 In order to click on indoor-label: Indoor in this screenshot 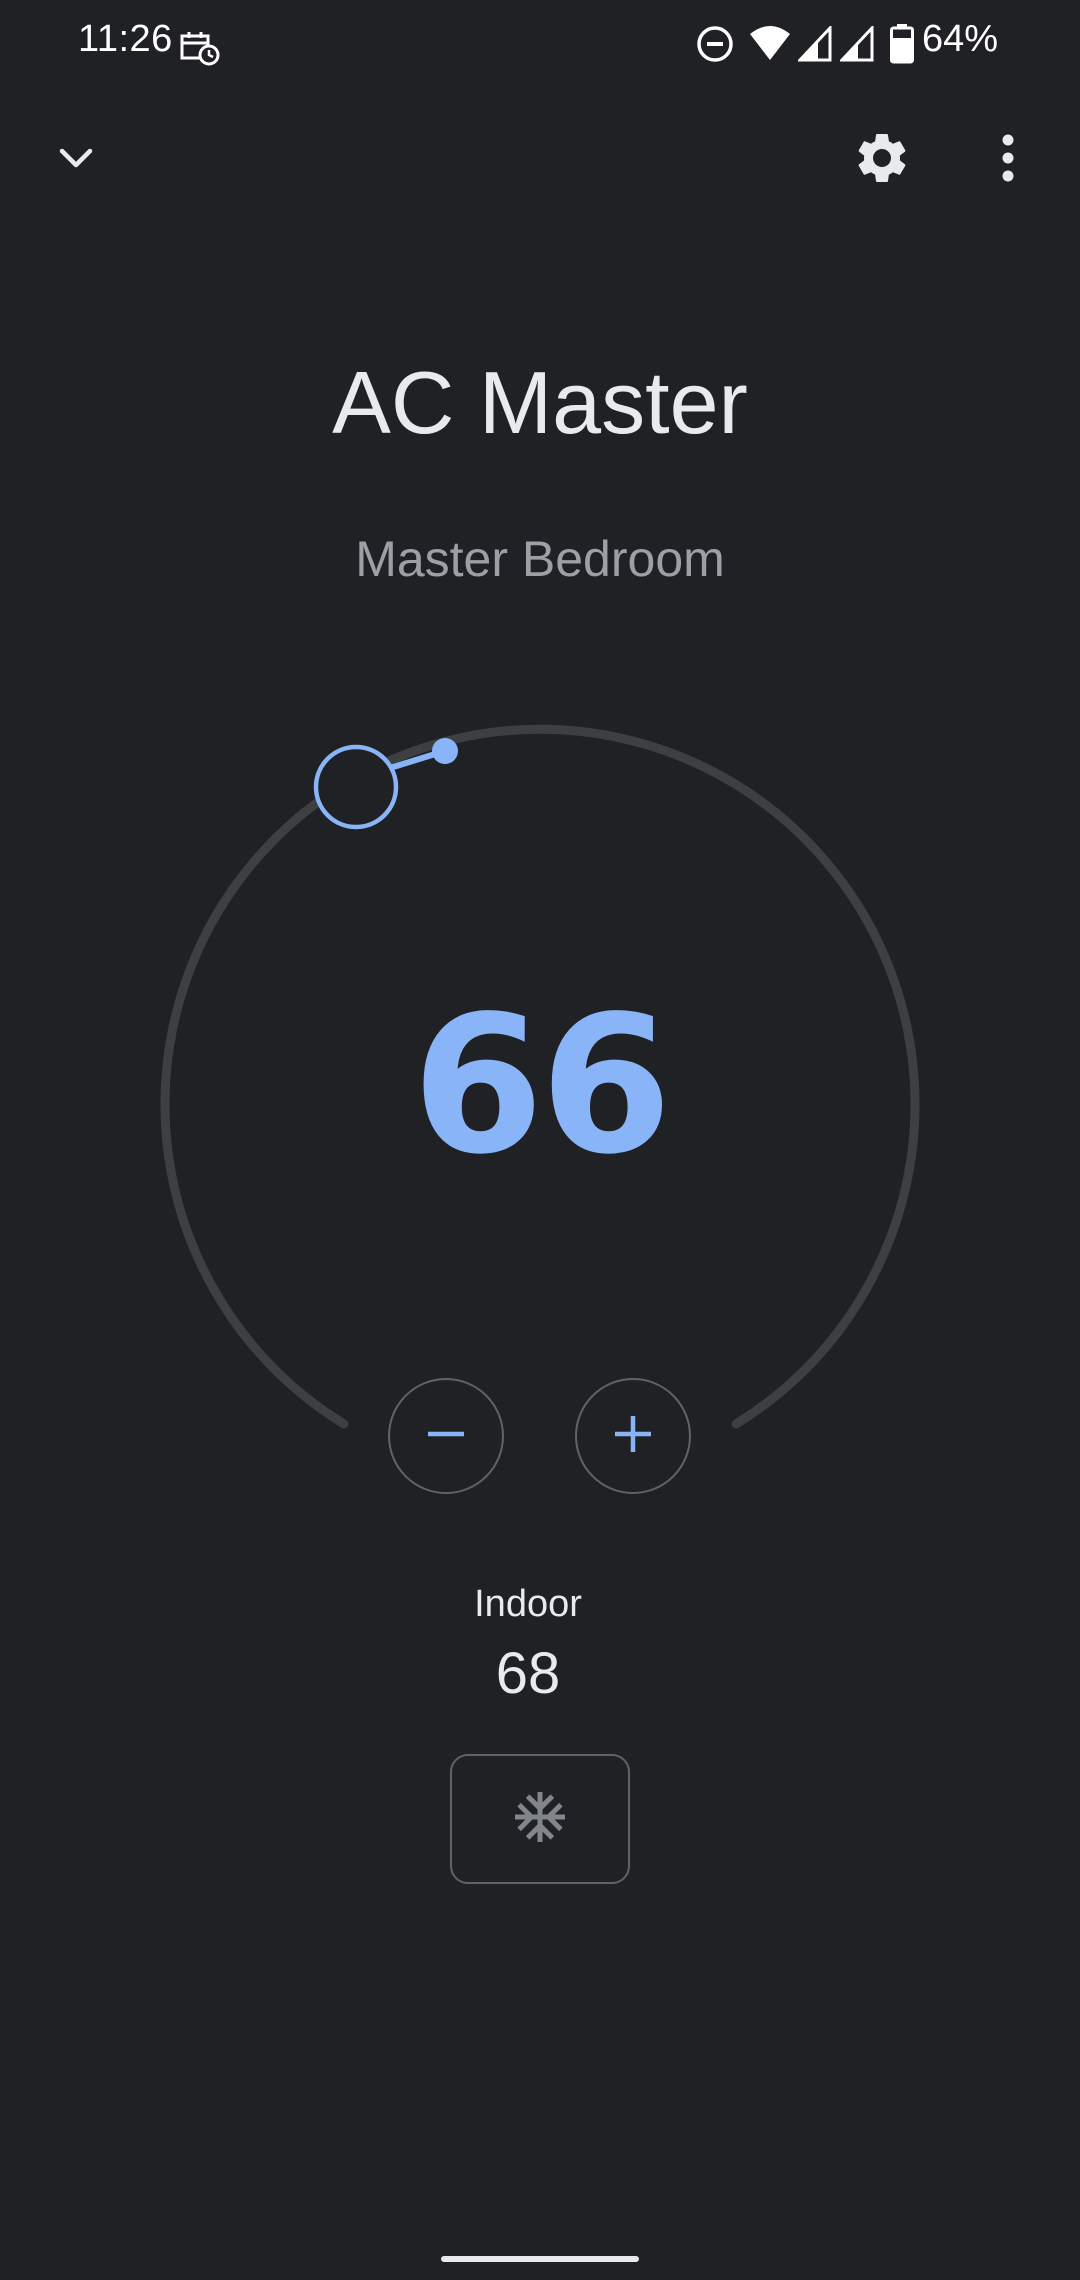, I will do `click(528, 1604)`.